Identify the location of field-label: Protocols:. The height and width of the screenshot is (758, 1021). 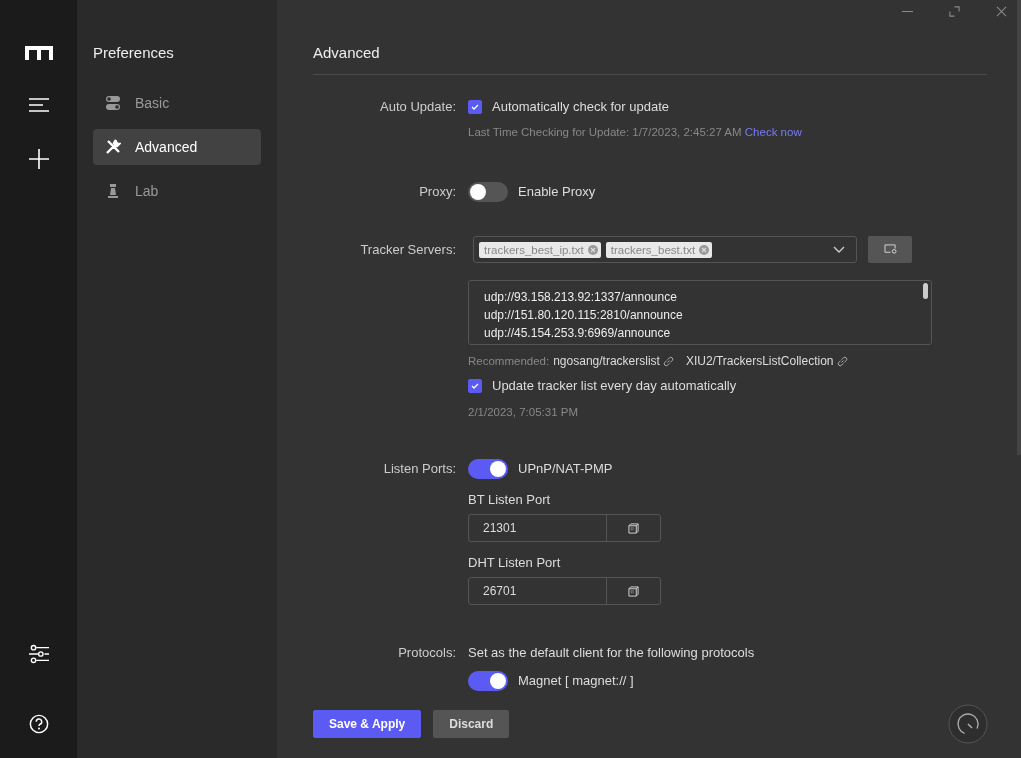
(426, 653).